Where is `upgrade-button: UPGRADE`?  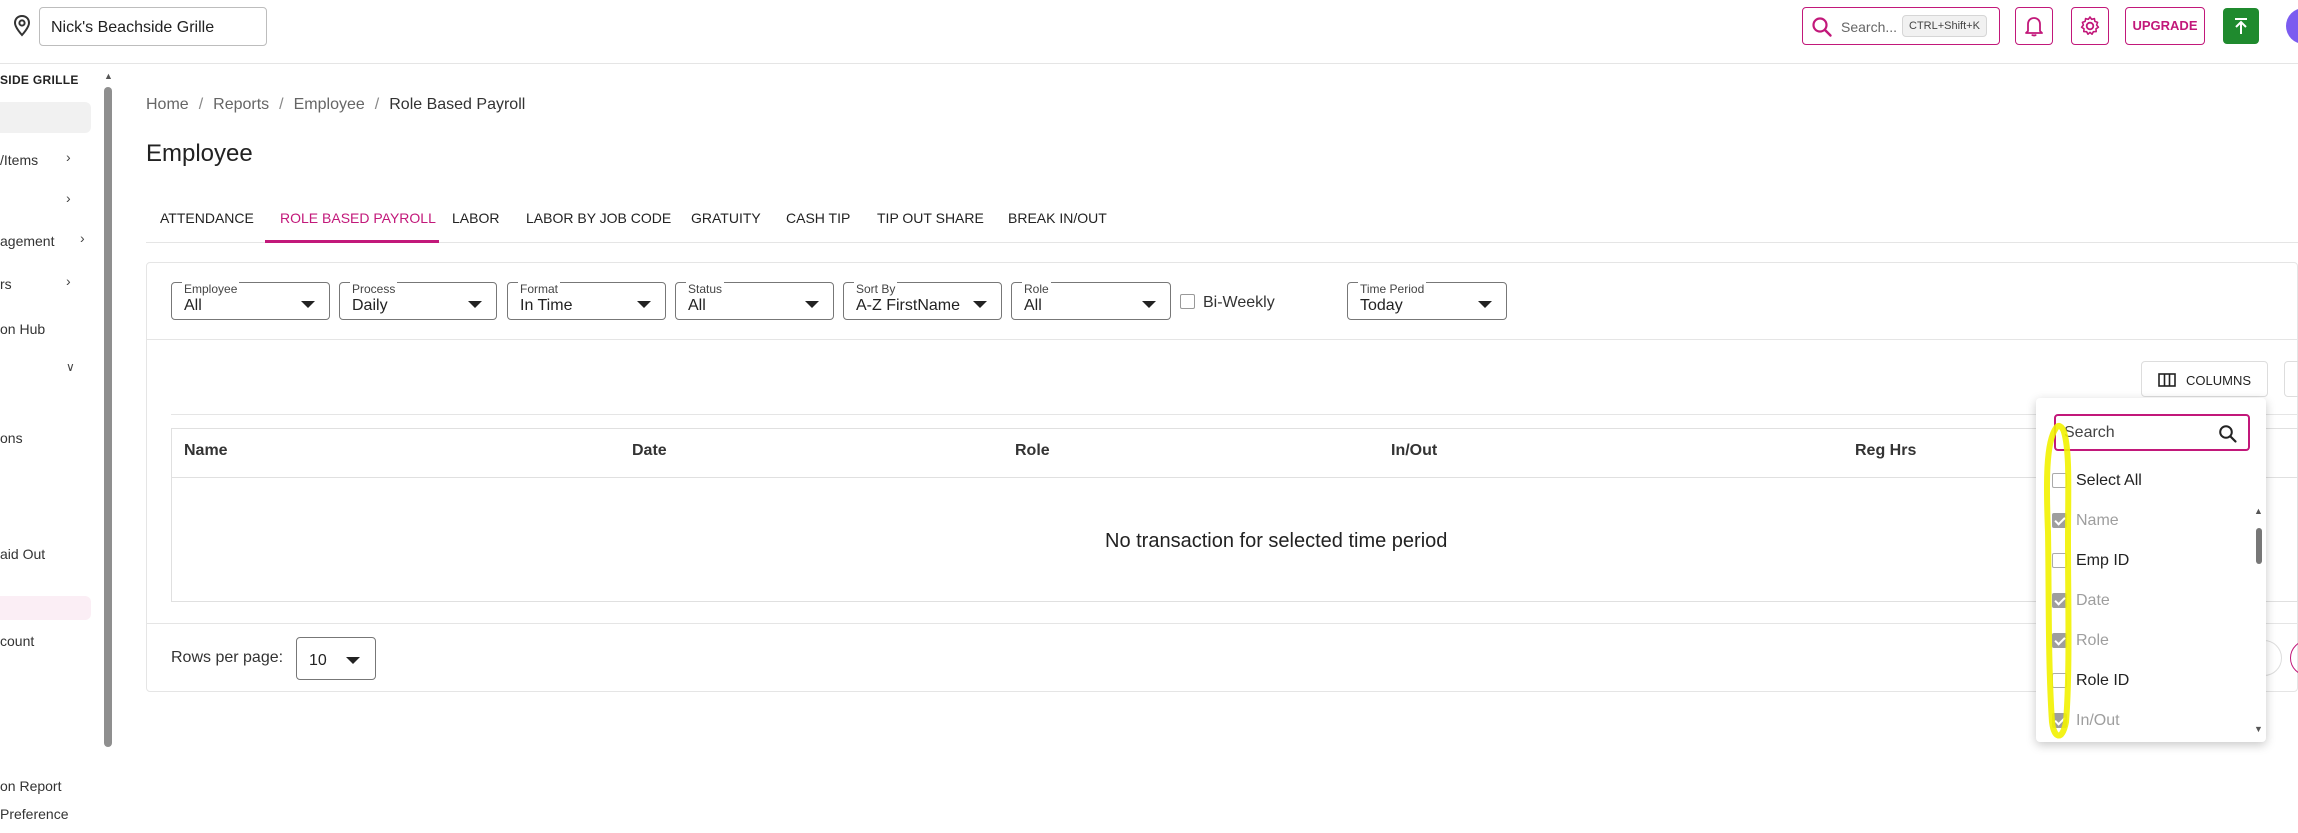 upgrade-button: UPGRADE is located at coordinates (2165, 26).